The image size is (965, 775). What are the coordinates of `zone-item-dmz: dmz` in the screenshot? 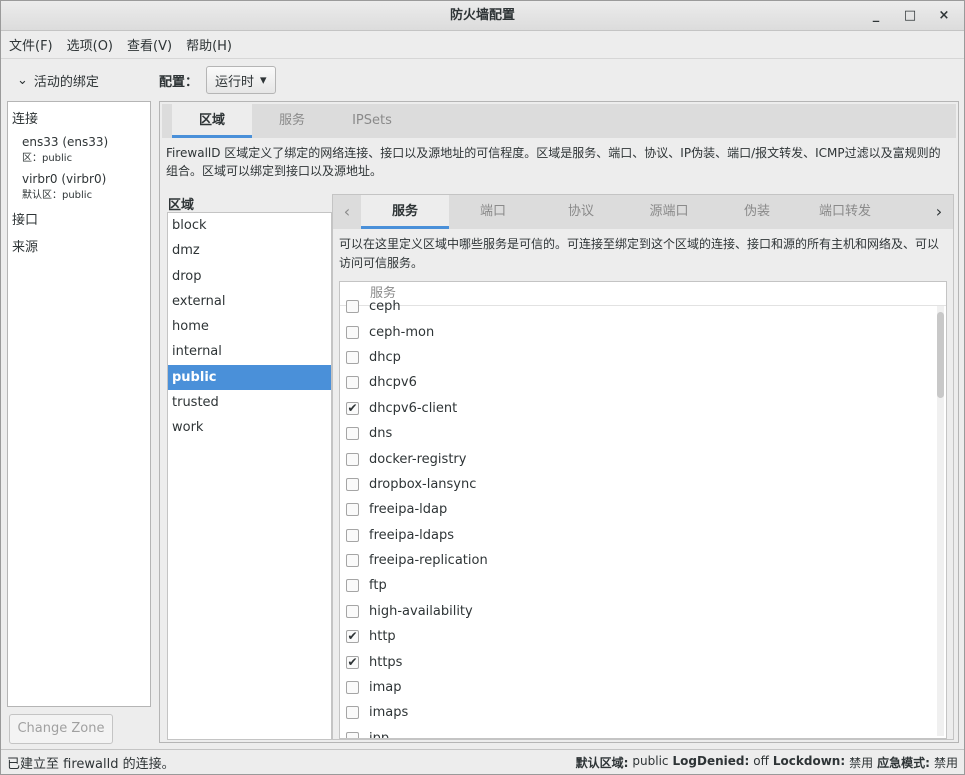 It's located at (249, 250).